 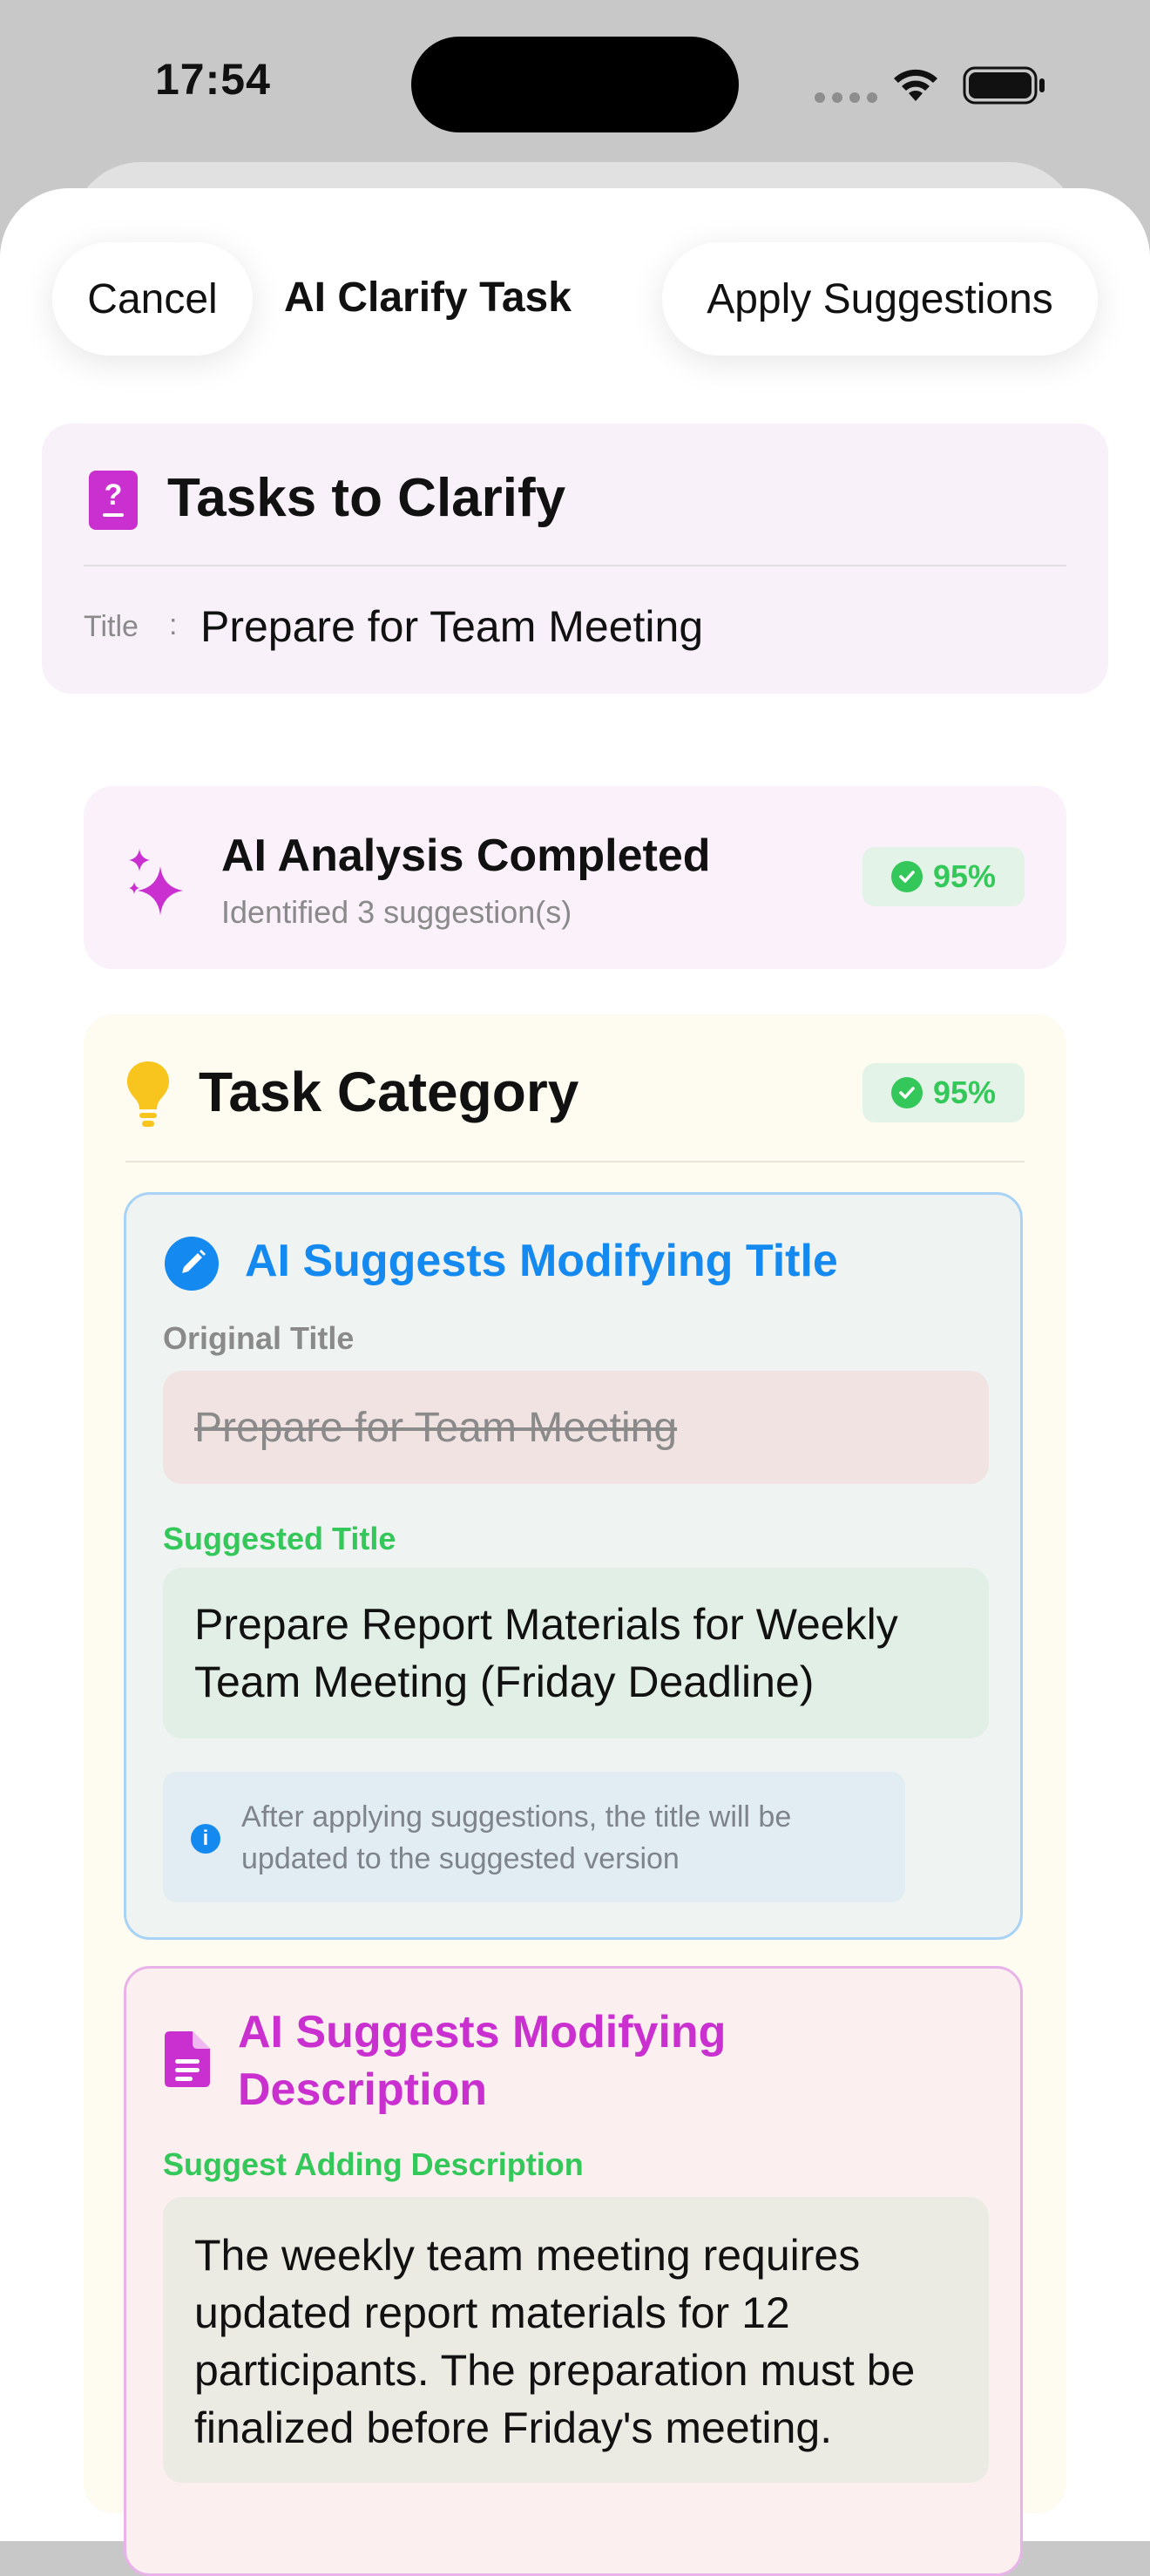 What do you see at coordinates (964, 1092) in the screenshot?
I see `category-confidence-value: 95%` at bounding box center [964, 1092].